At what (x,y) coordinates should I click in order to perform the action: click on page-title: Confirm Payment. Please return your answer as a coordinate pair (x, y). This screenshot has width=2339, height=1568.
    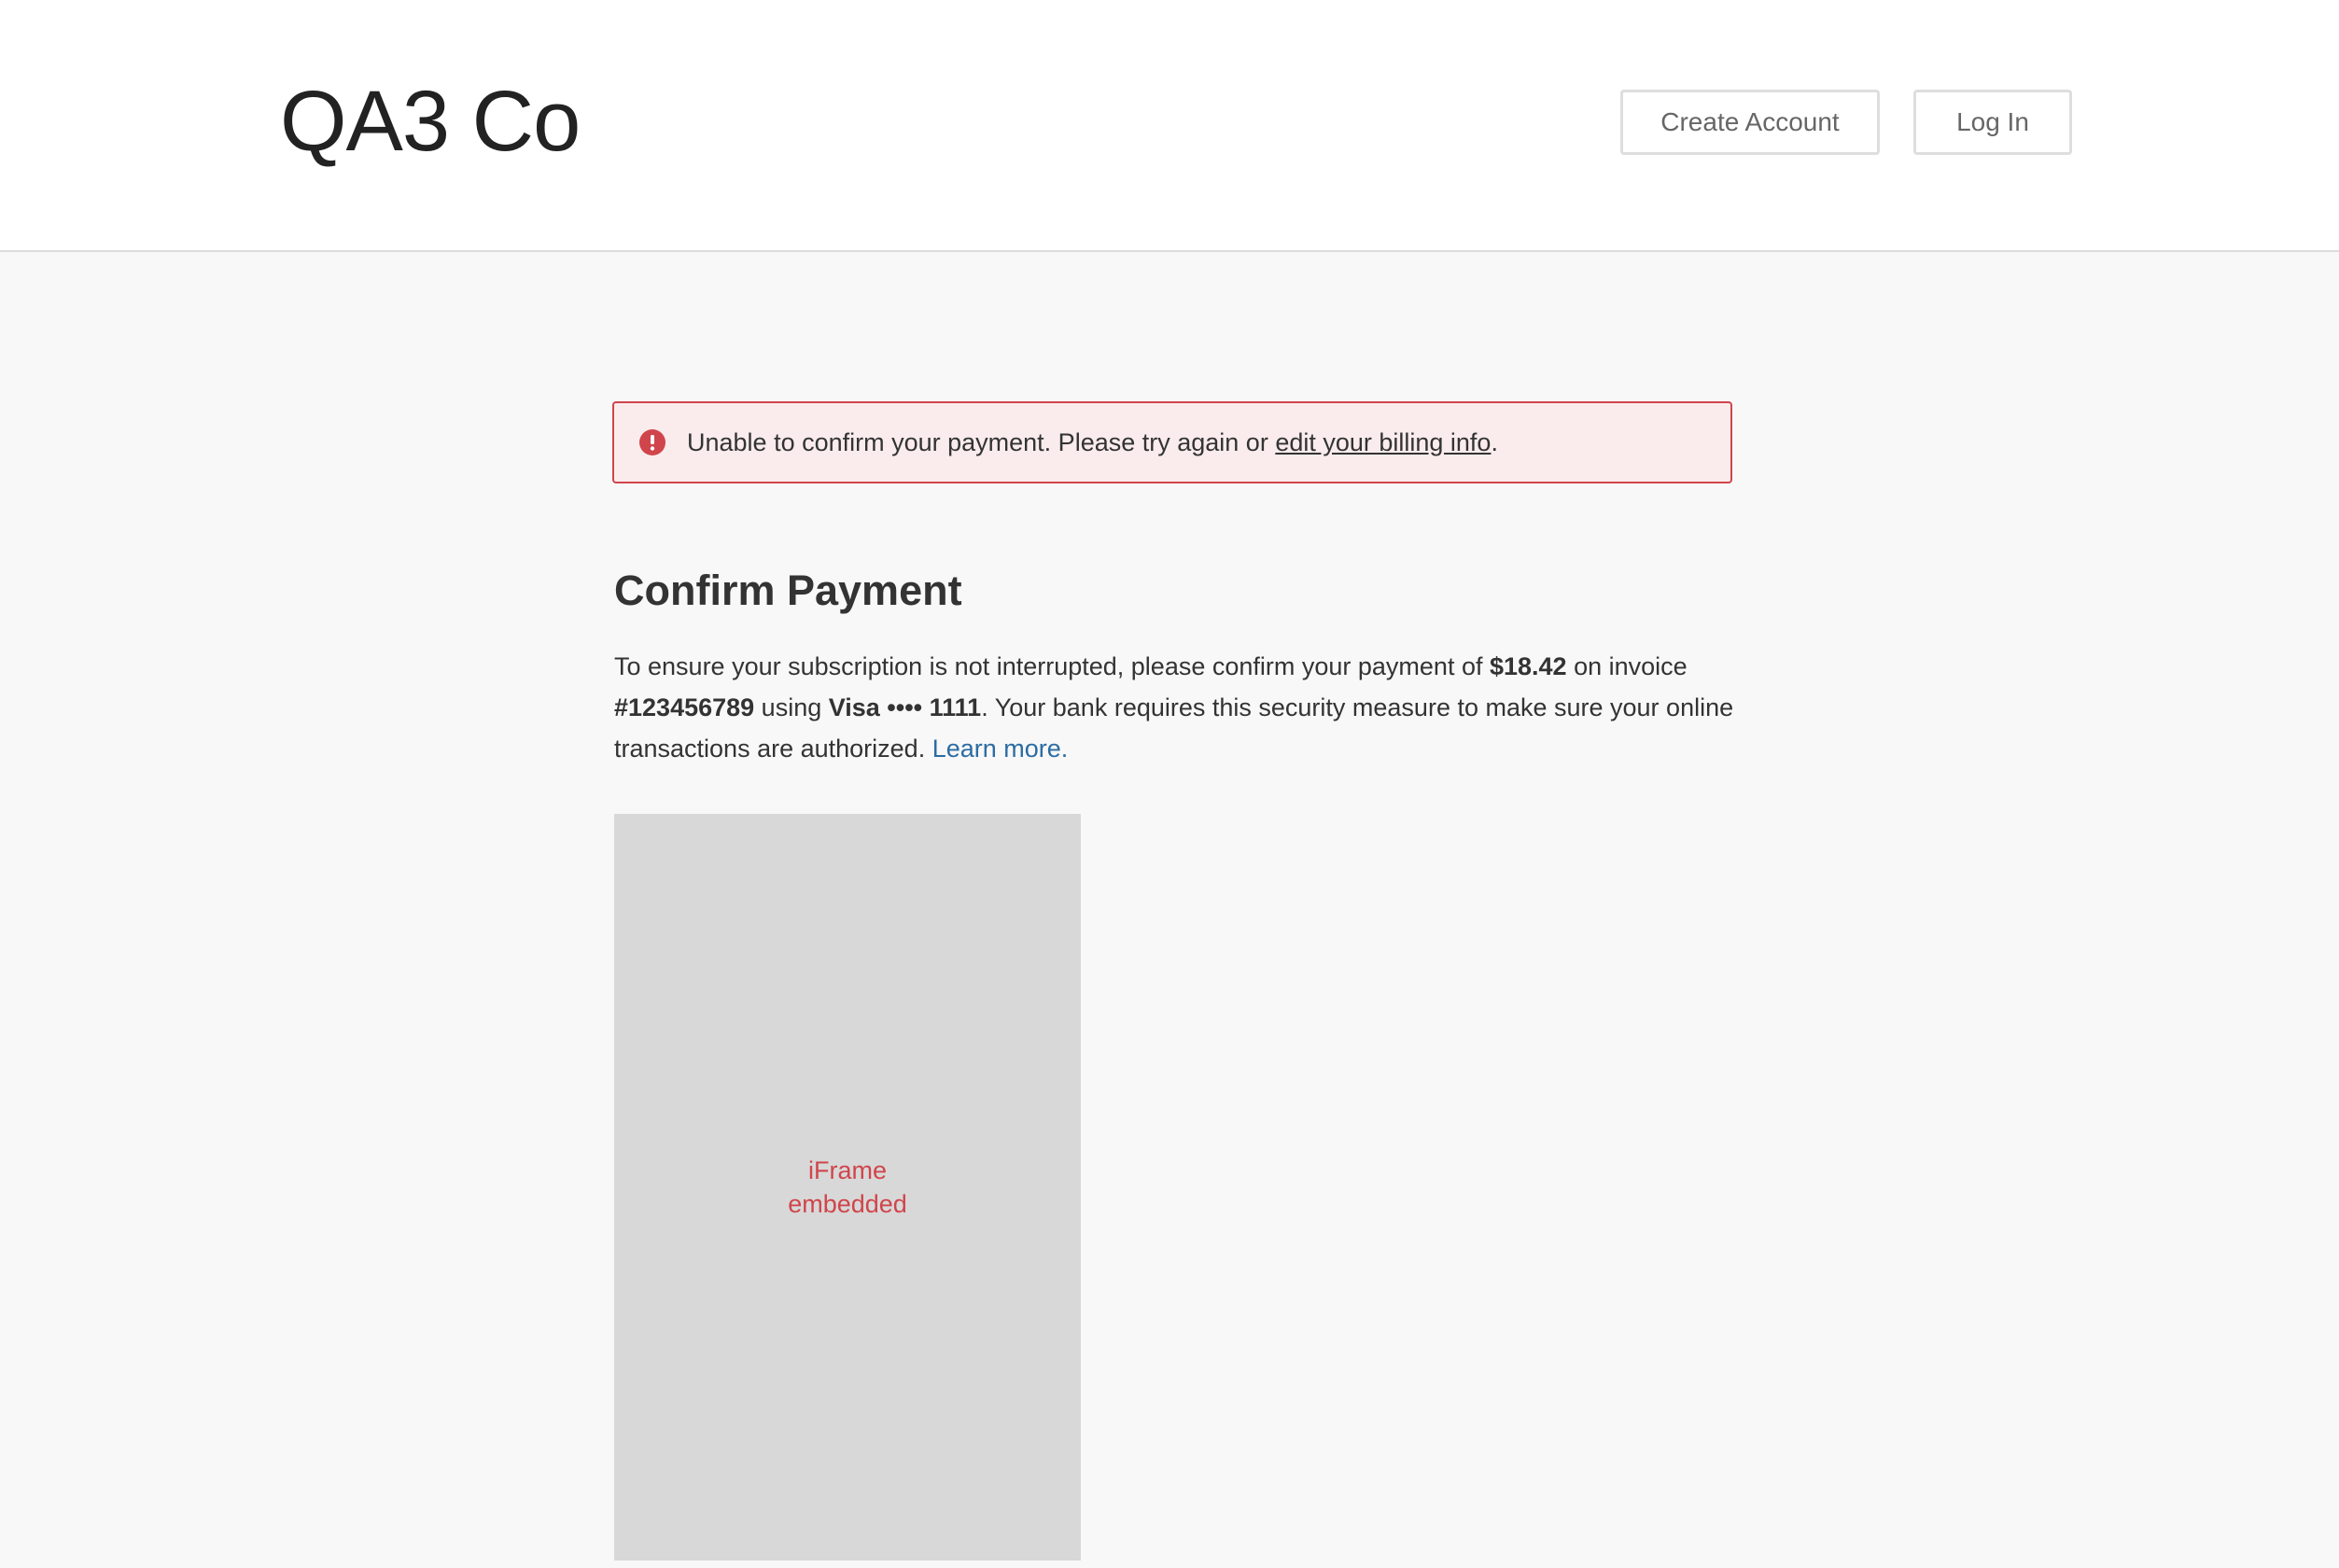
    Looking at the image, I should click on (788, 590).